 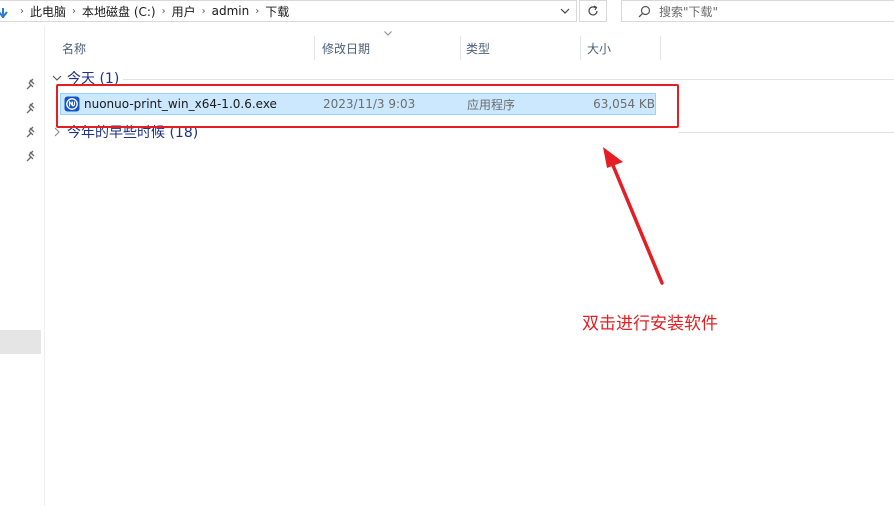 I want to click on search-box: 搜索"下载", so click(x=757, y=11).